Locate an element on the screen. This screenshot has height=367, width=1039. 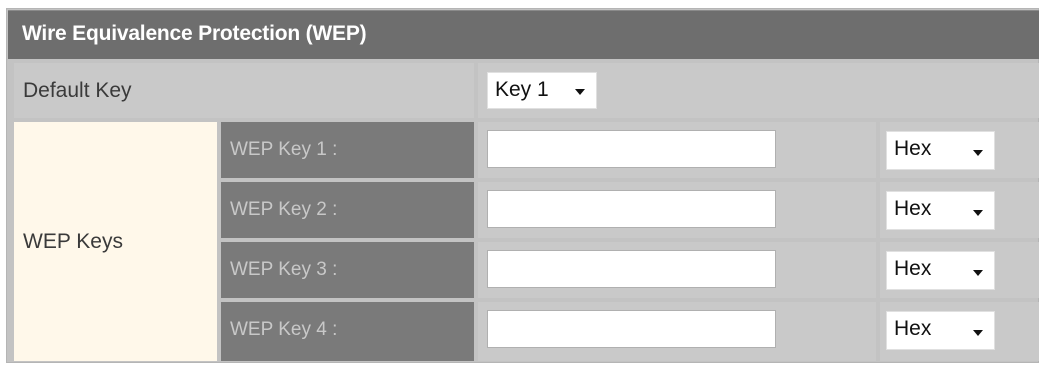
wep-key-3-format-select: Hex is located at coordinates (940, 270).